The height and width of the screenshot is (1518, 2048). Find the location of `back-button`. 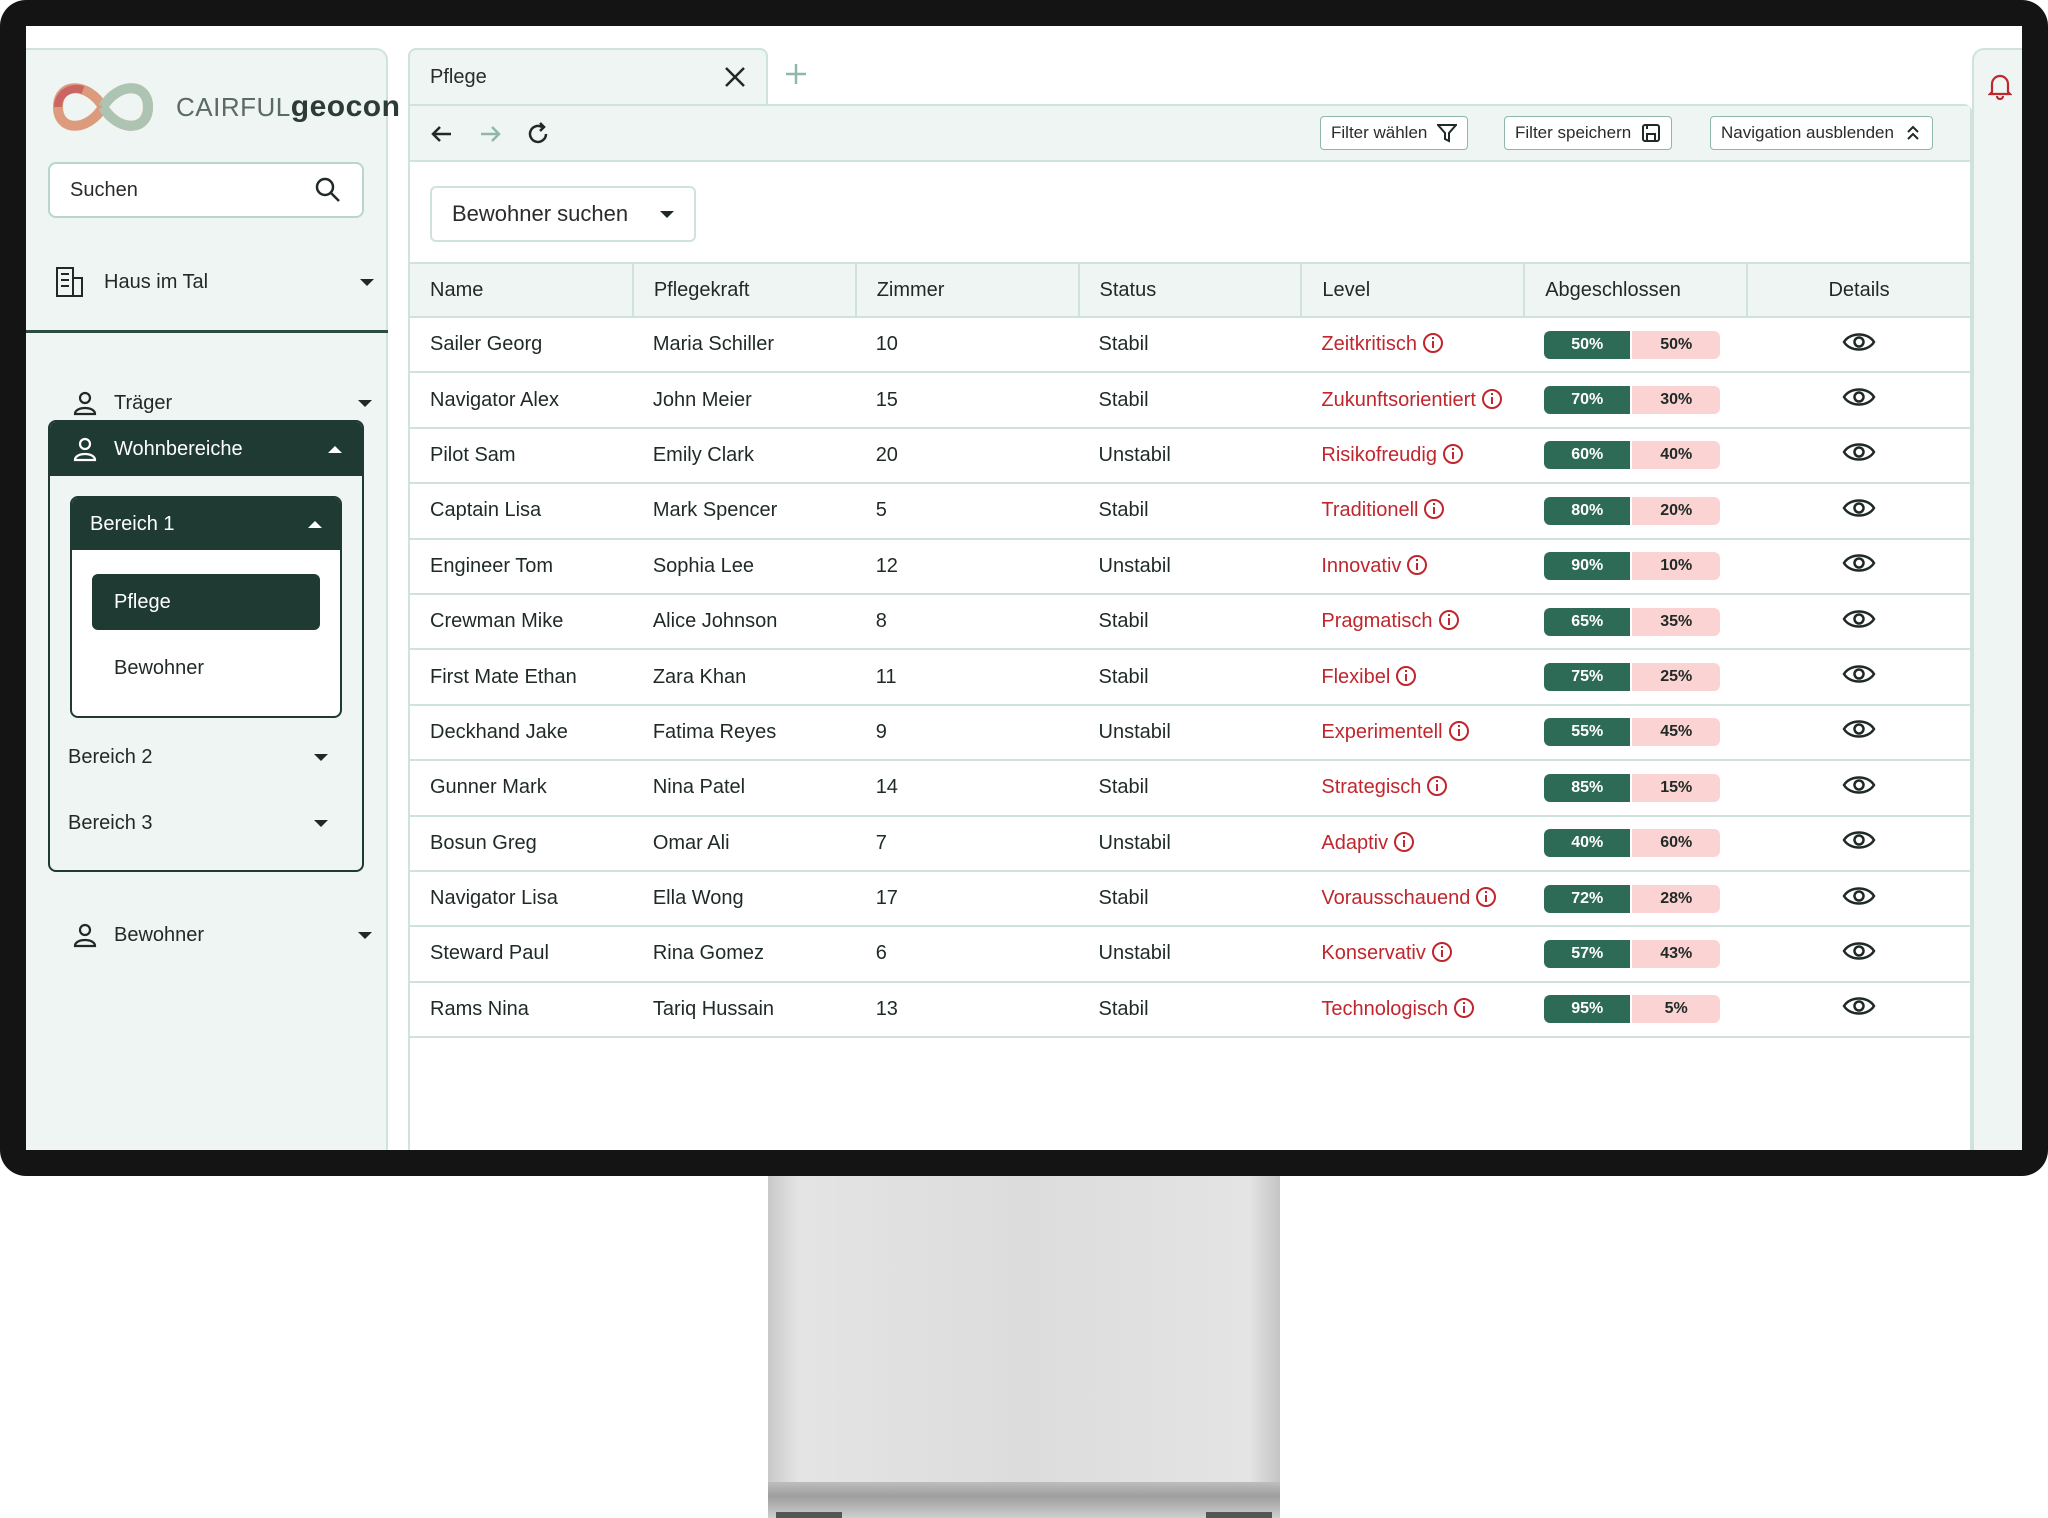

back-button is located at coordinates (442, 134).